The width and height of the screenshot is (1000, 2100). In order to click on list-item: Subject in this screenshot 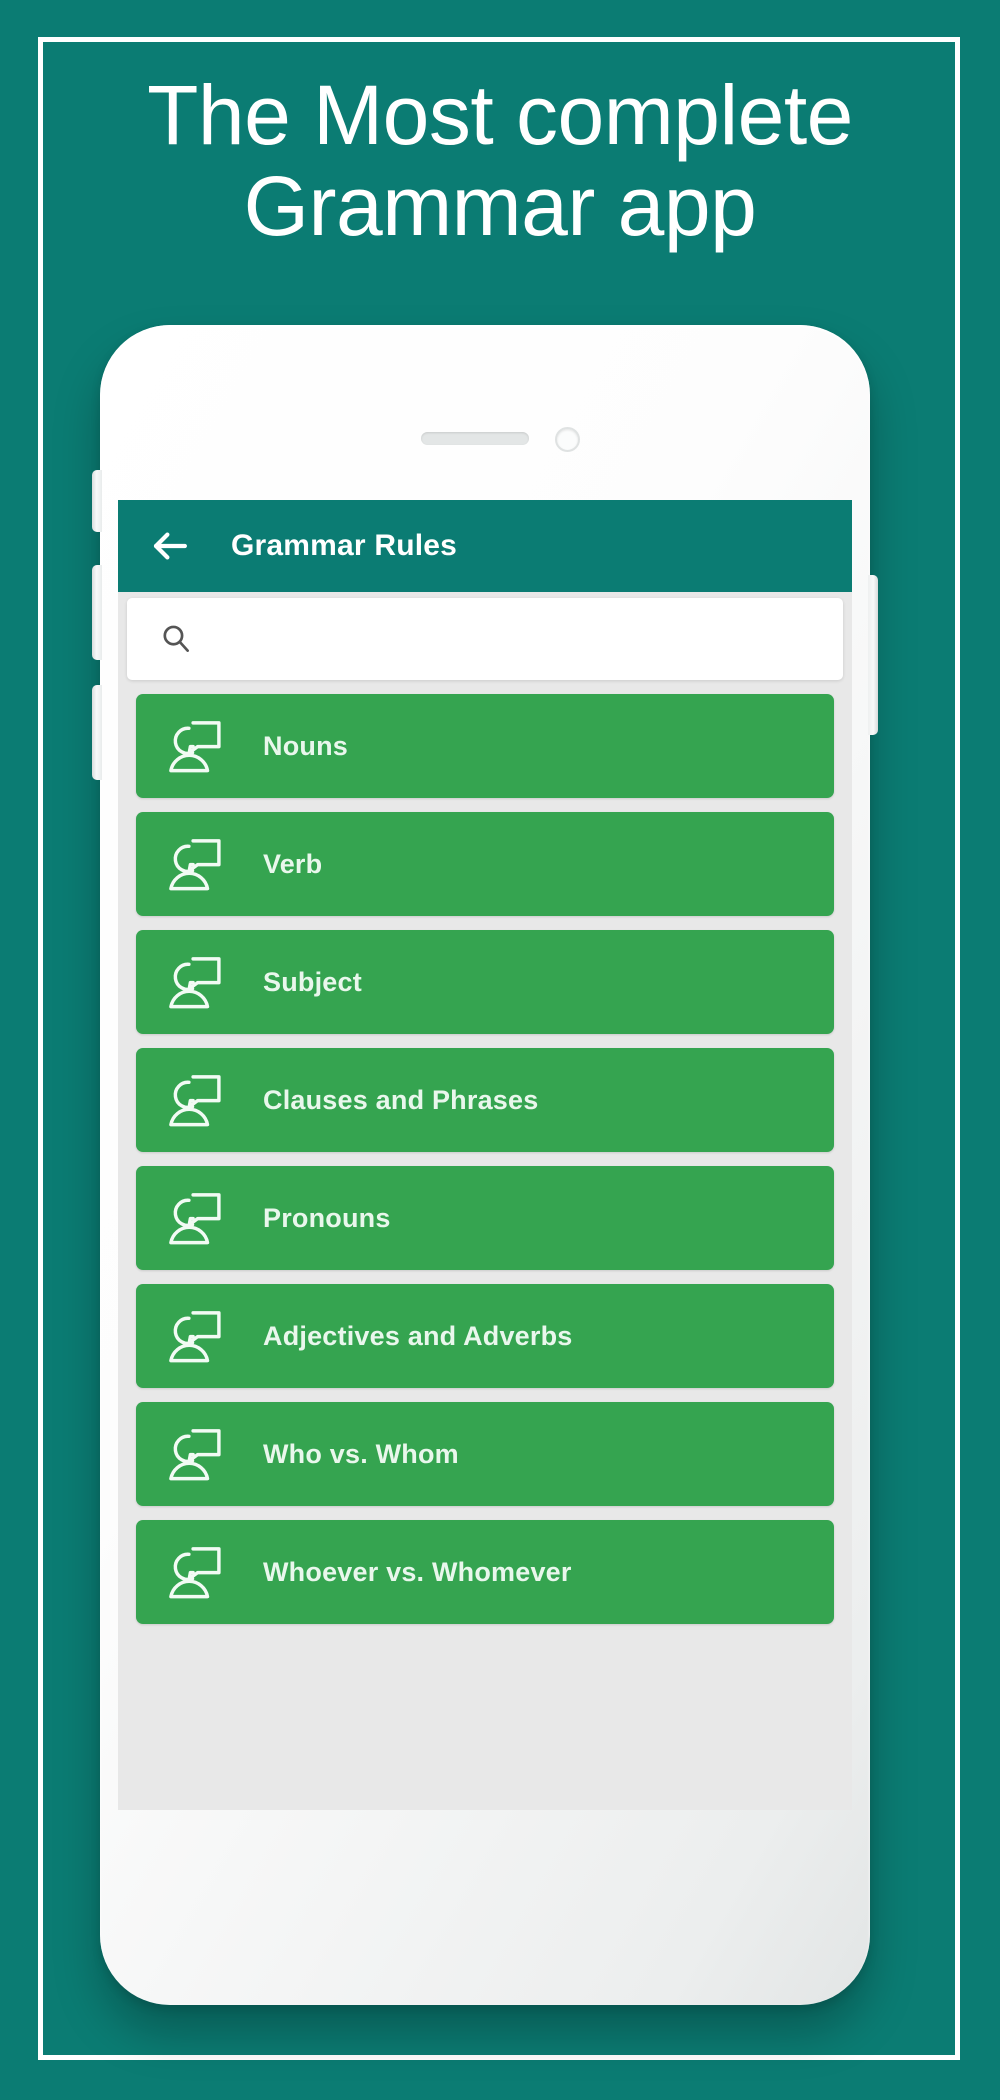, I will do `click(485, 982)`.